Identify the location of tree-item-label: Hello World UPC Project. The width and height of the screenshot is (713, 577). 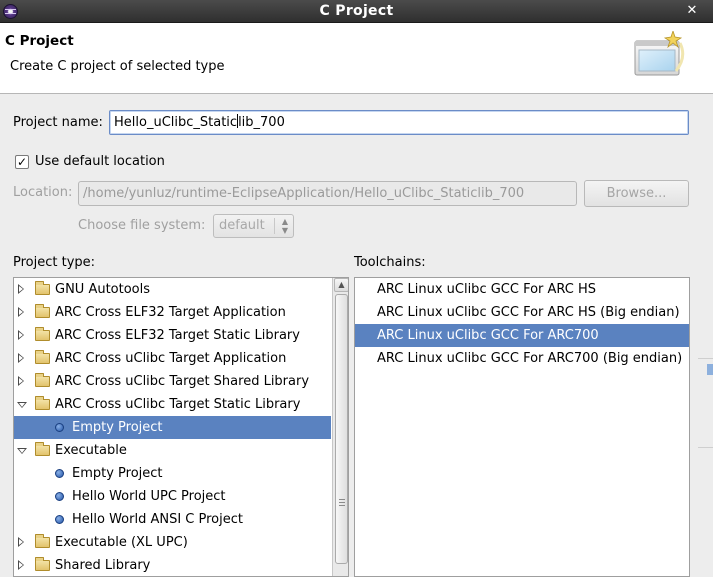
(149, 496).